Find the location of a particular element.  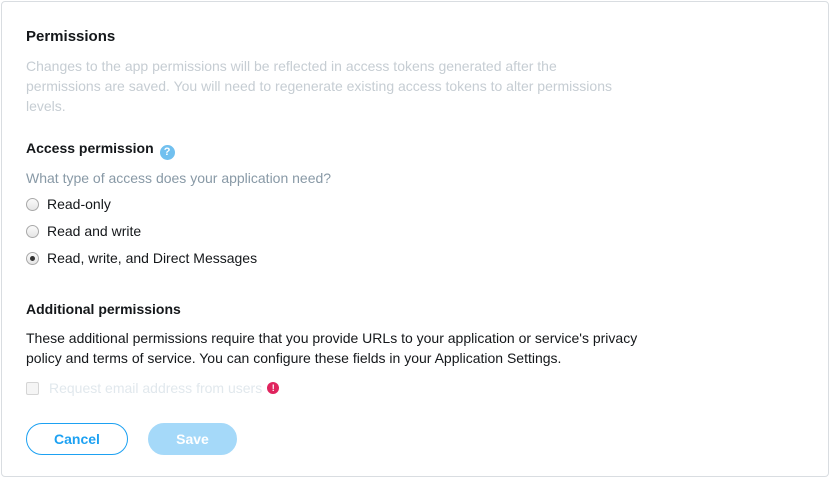

request-email-checkbox-row: Request email address from users ! is located at coordinates (153, 388).